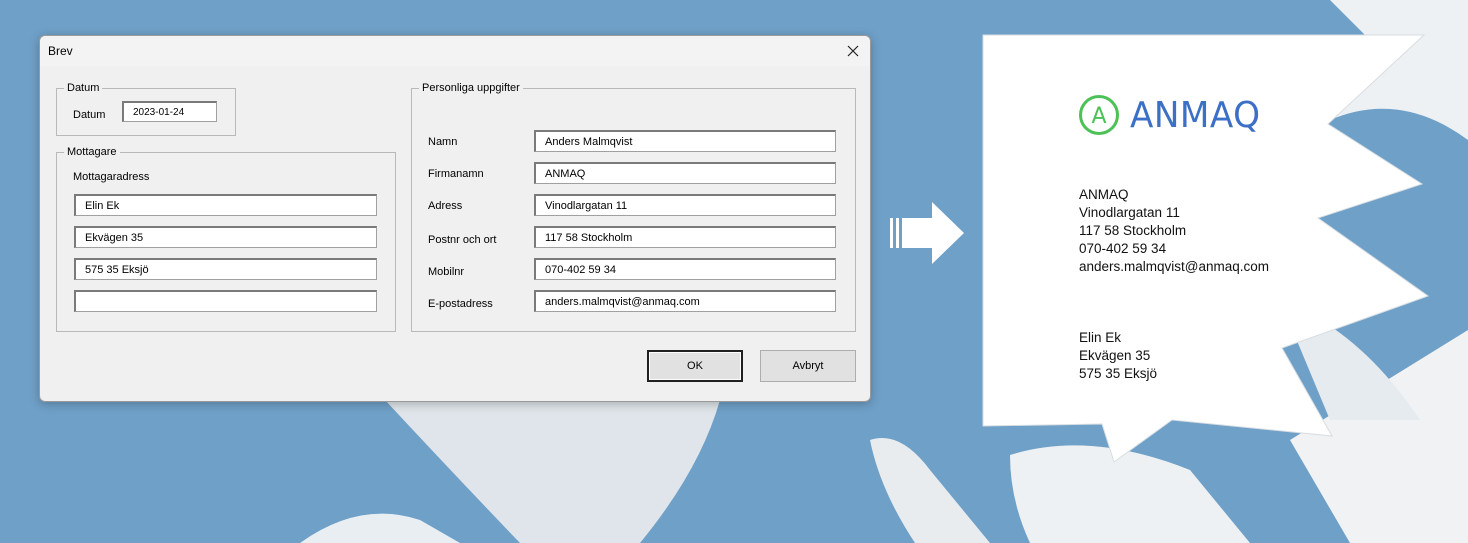  What do you see at coordinates (456, 174) in the screenshot?
I see `firmanamn-label: Firmanamn` at bounding box center [456, 174].